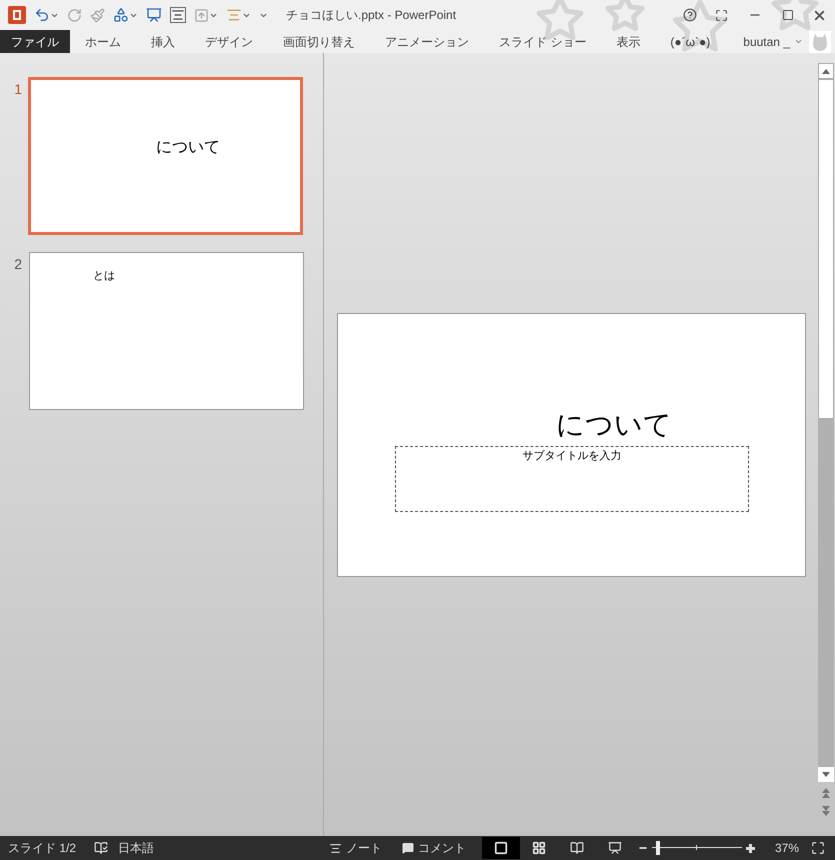 Image resolution: width=835 pixels, height=860 pixels. Describe the element at coordinates (826, 811) in the screenshot. I see `next-slide-icon` at that location.